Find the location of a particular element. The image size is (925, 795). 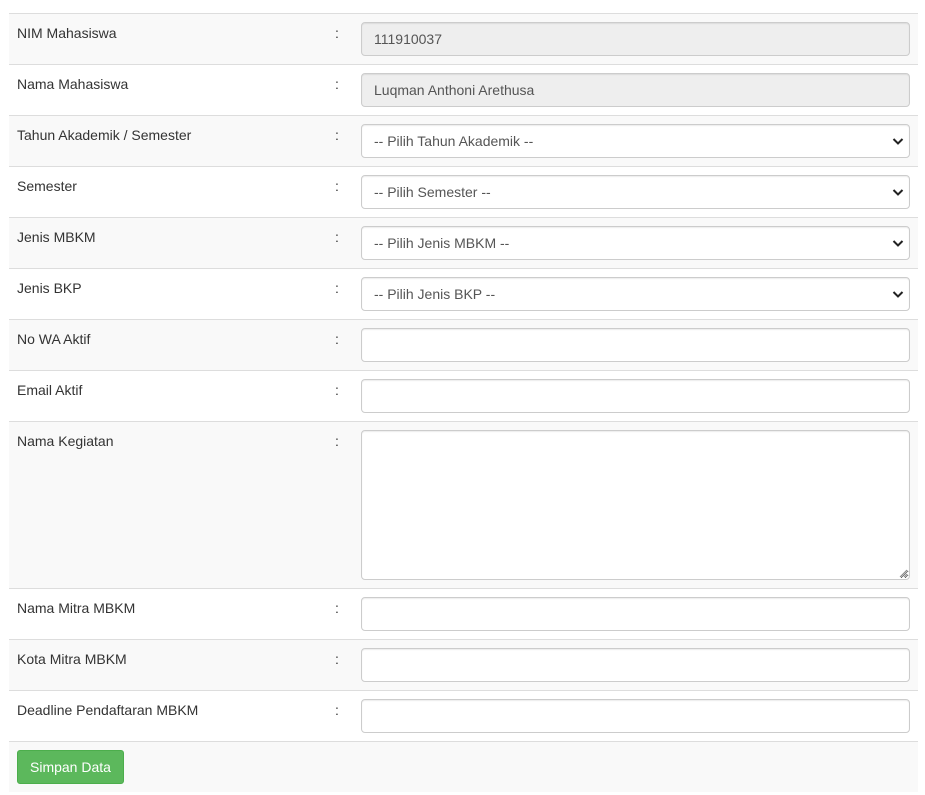

form-row-actions: Simpan Data is located at coordinates (463, 766).